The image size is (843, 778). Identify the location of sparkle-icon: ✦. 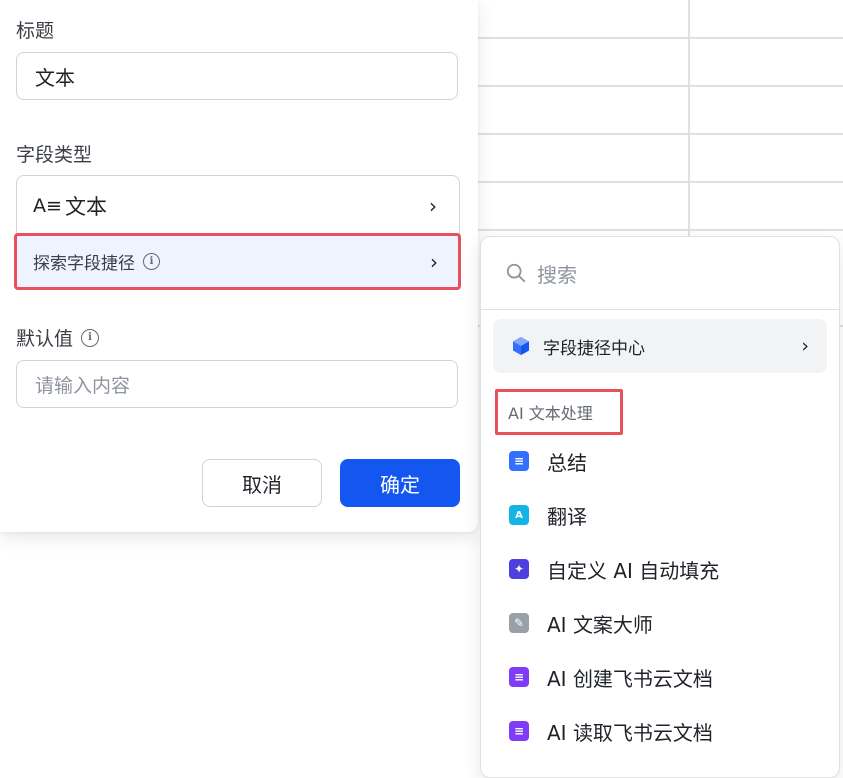
(519, 569).